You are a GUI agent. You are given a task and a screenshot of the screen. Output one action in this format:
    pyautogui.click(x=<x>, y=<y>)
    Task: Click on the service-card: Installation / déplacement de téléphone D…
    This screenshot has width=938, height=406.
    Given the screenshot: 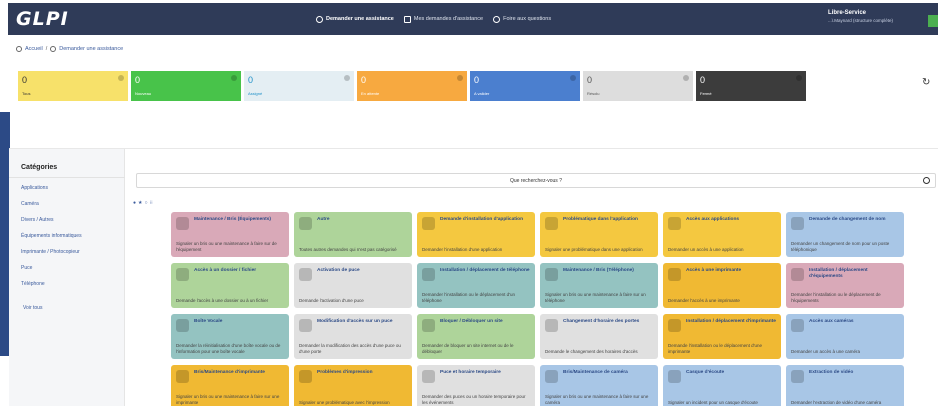 What is the action you would take?
    pyautogui.click(x=476, y=285)
    